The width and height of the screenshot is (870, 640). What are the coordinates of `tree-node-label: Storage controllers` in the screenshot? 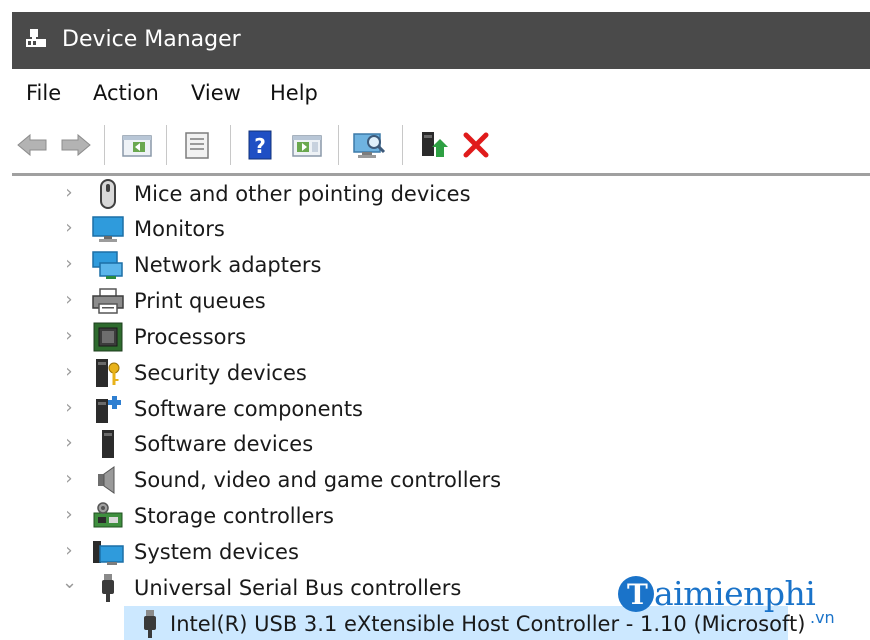 It's located at (234, 516).